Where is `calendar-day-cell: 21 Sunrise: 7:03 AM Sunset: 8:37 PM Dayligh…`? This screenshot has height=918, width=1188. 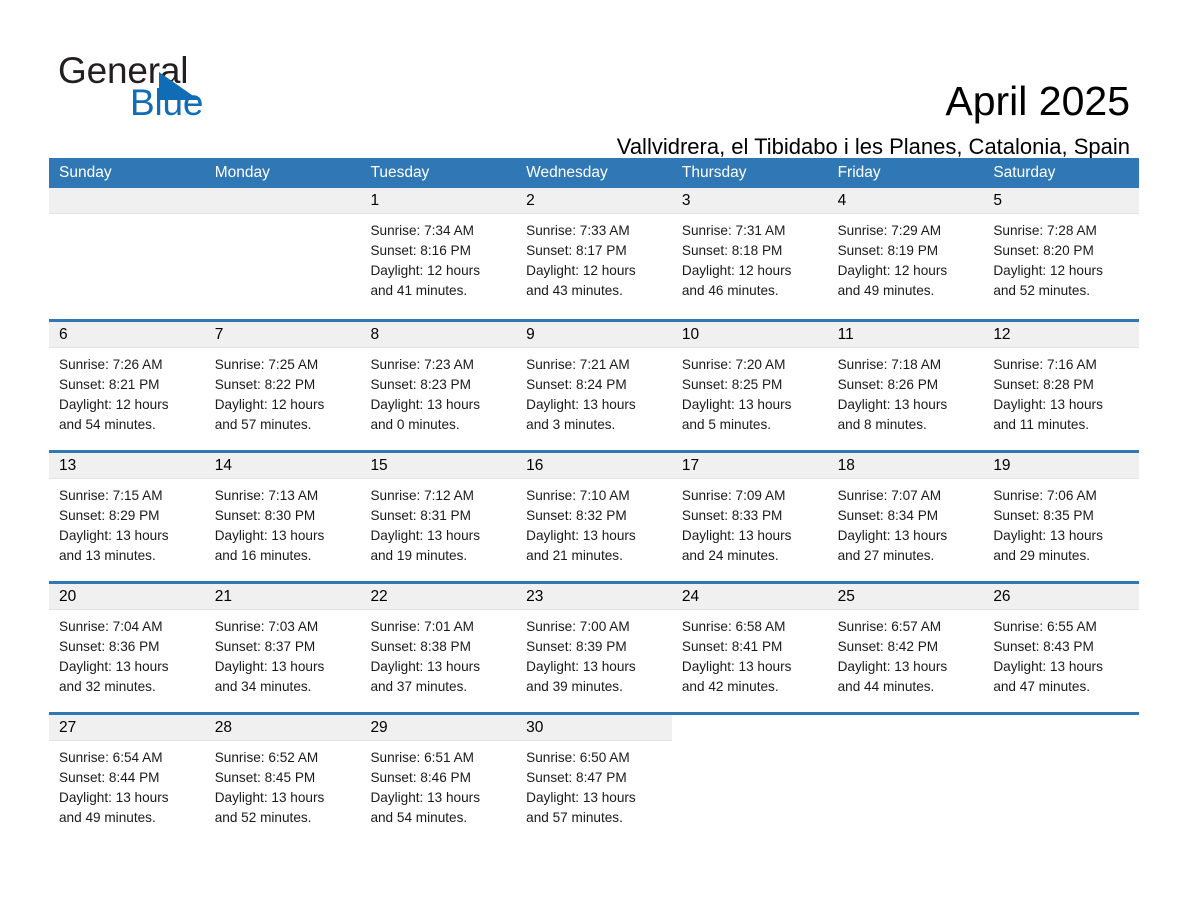
calendar-day-cell: 21 Sunrise: 7:03 AM Sunset: 8:37 PM Dayligh… is located at coordinates (282, 648).